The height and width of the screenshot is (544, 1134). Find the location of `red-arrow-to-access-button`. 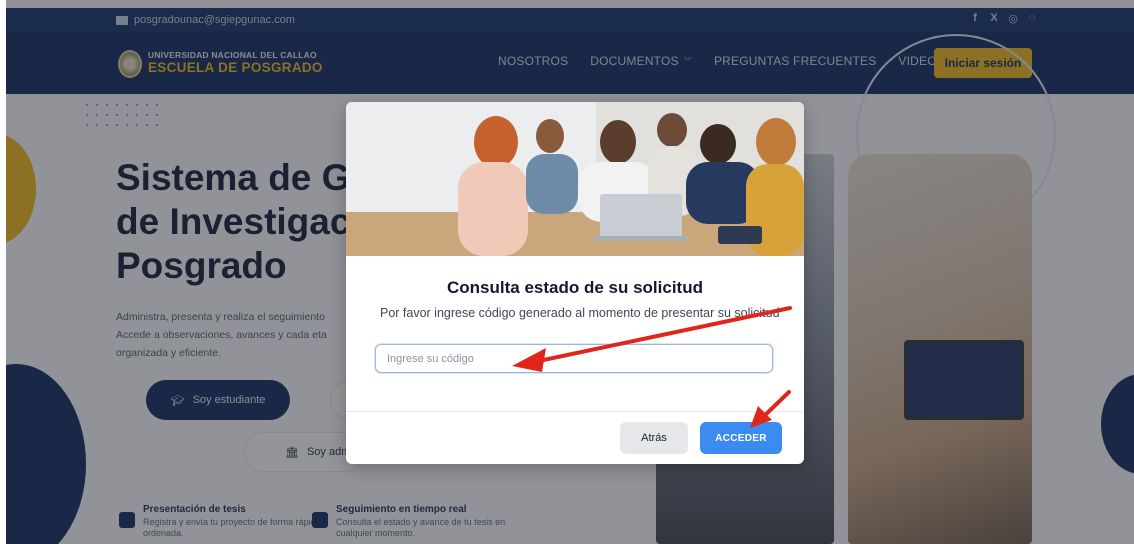

red-arrow-to-access-button is located at coordinates (770, 409).